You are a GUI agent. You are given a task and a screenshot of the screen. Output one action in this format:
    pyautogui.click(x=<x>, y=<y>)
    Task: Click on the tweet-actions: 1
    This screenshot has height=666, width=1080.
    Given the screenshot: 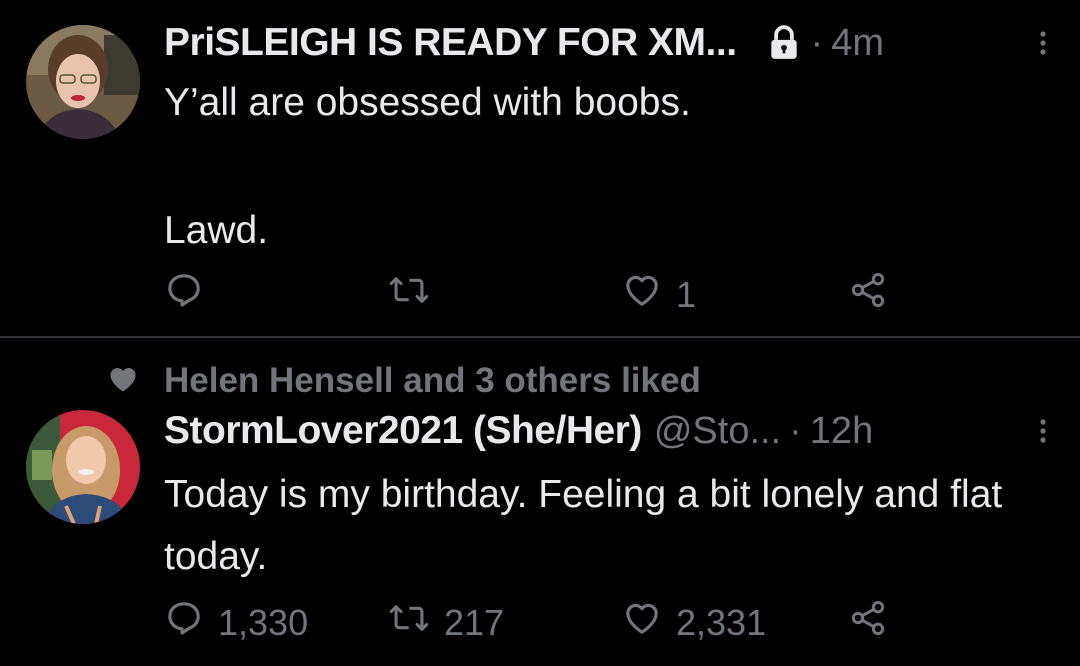 What is the action you would take?
    pyautogui.click(x=622, y=295)
    